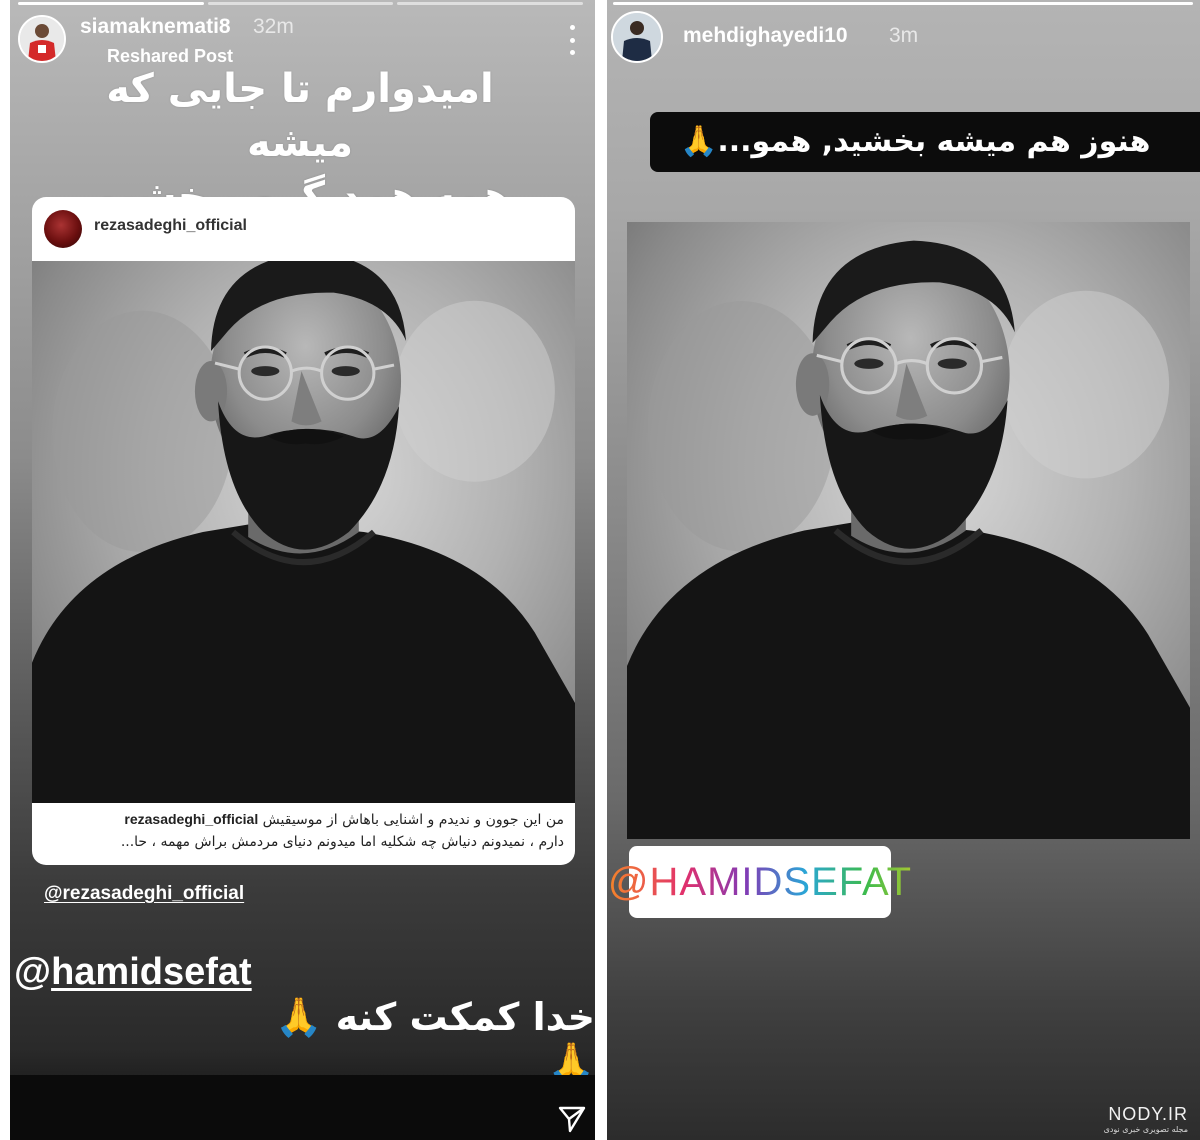  What do you see at coordinates (465, 1017) in the screenshot?
I see `prayer-words: خدا کمکت کنه` at bounding box center [465, 1017].